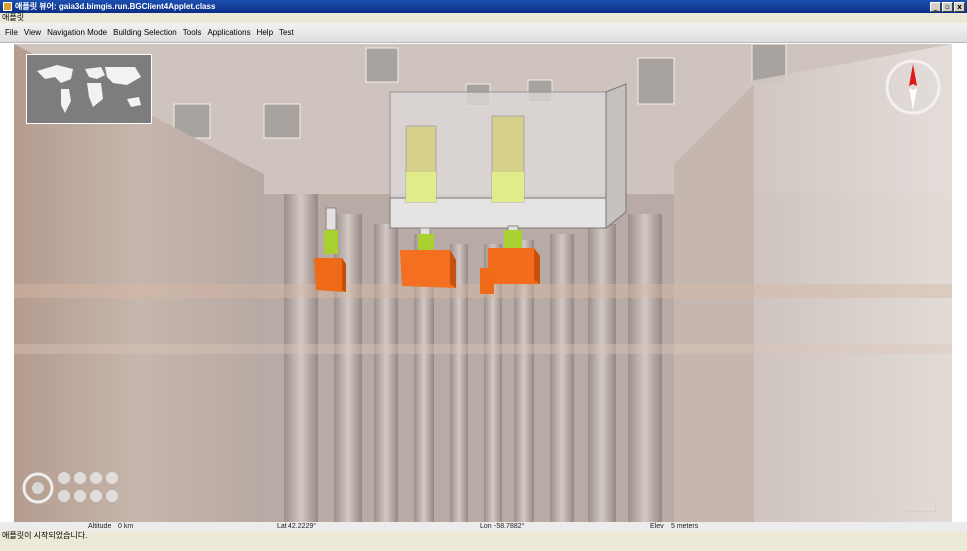 The image size is (967, 551). I want to click on longitude-value: -58.7882°, so click(509, 526).